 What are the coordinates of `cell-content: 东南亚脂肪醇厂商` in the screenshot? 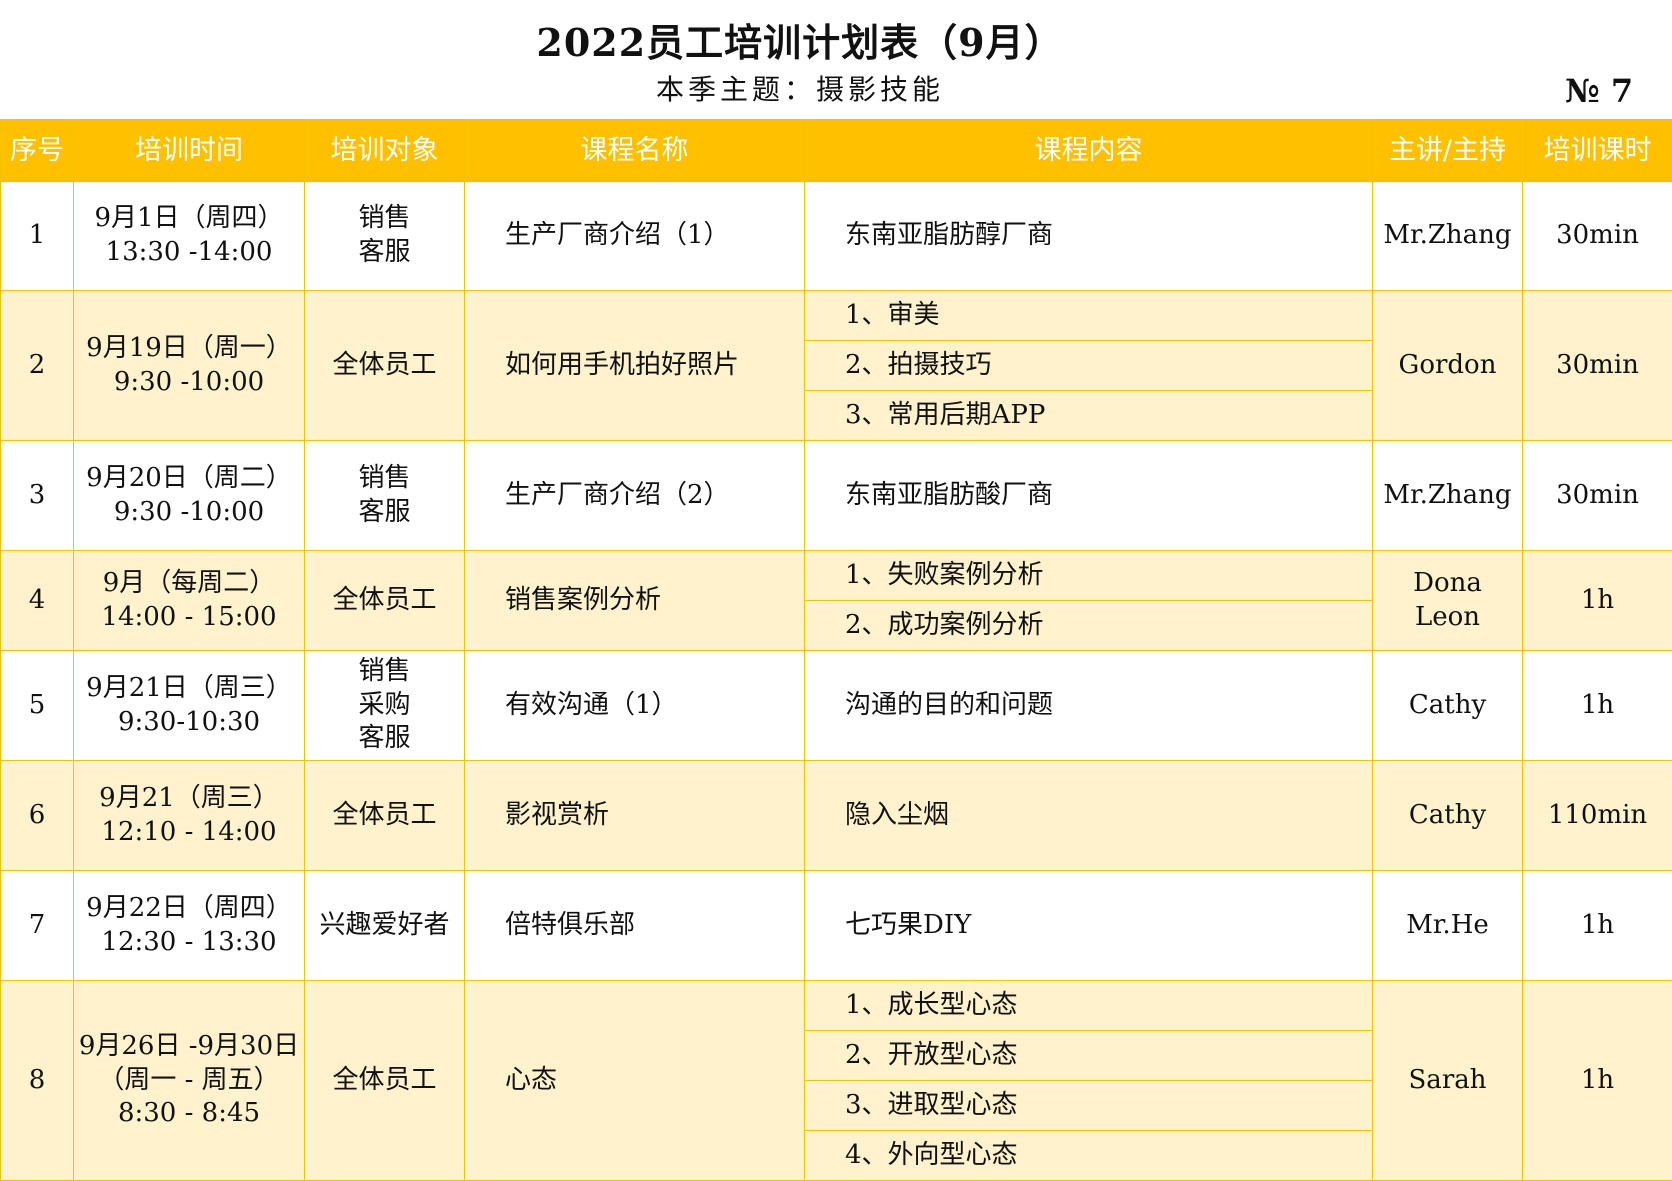 It's located at (1088, 236).